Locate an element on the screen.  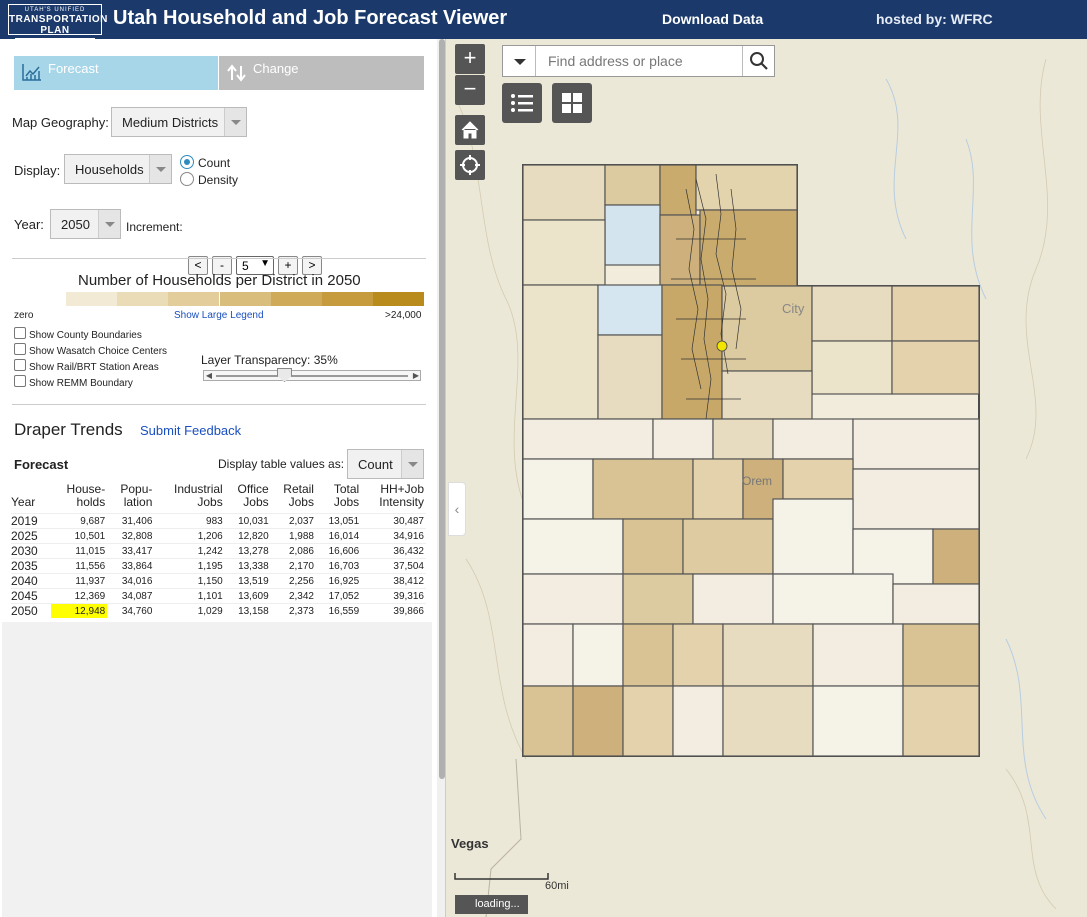
table-cell: 1,242 is located at coordinates (189, 551).